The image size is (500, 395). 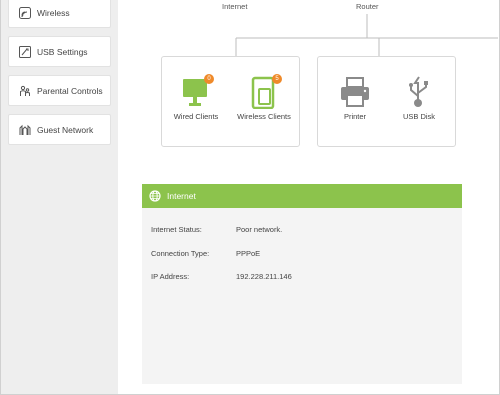 I want to click on sidebar-item-parental-controls: Parental Controls, so click(x=59, y=90).